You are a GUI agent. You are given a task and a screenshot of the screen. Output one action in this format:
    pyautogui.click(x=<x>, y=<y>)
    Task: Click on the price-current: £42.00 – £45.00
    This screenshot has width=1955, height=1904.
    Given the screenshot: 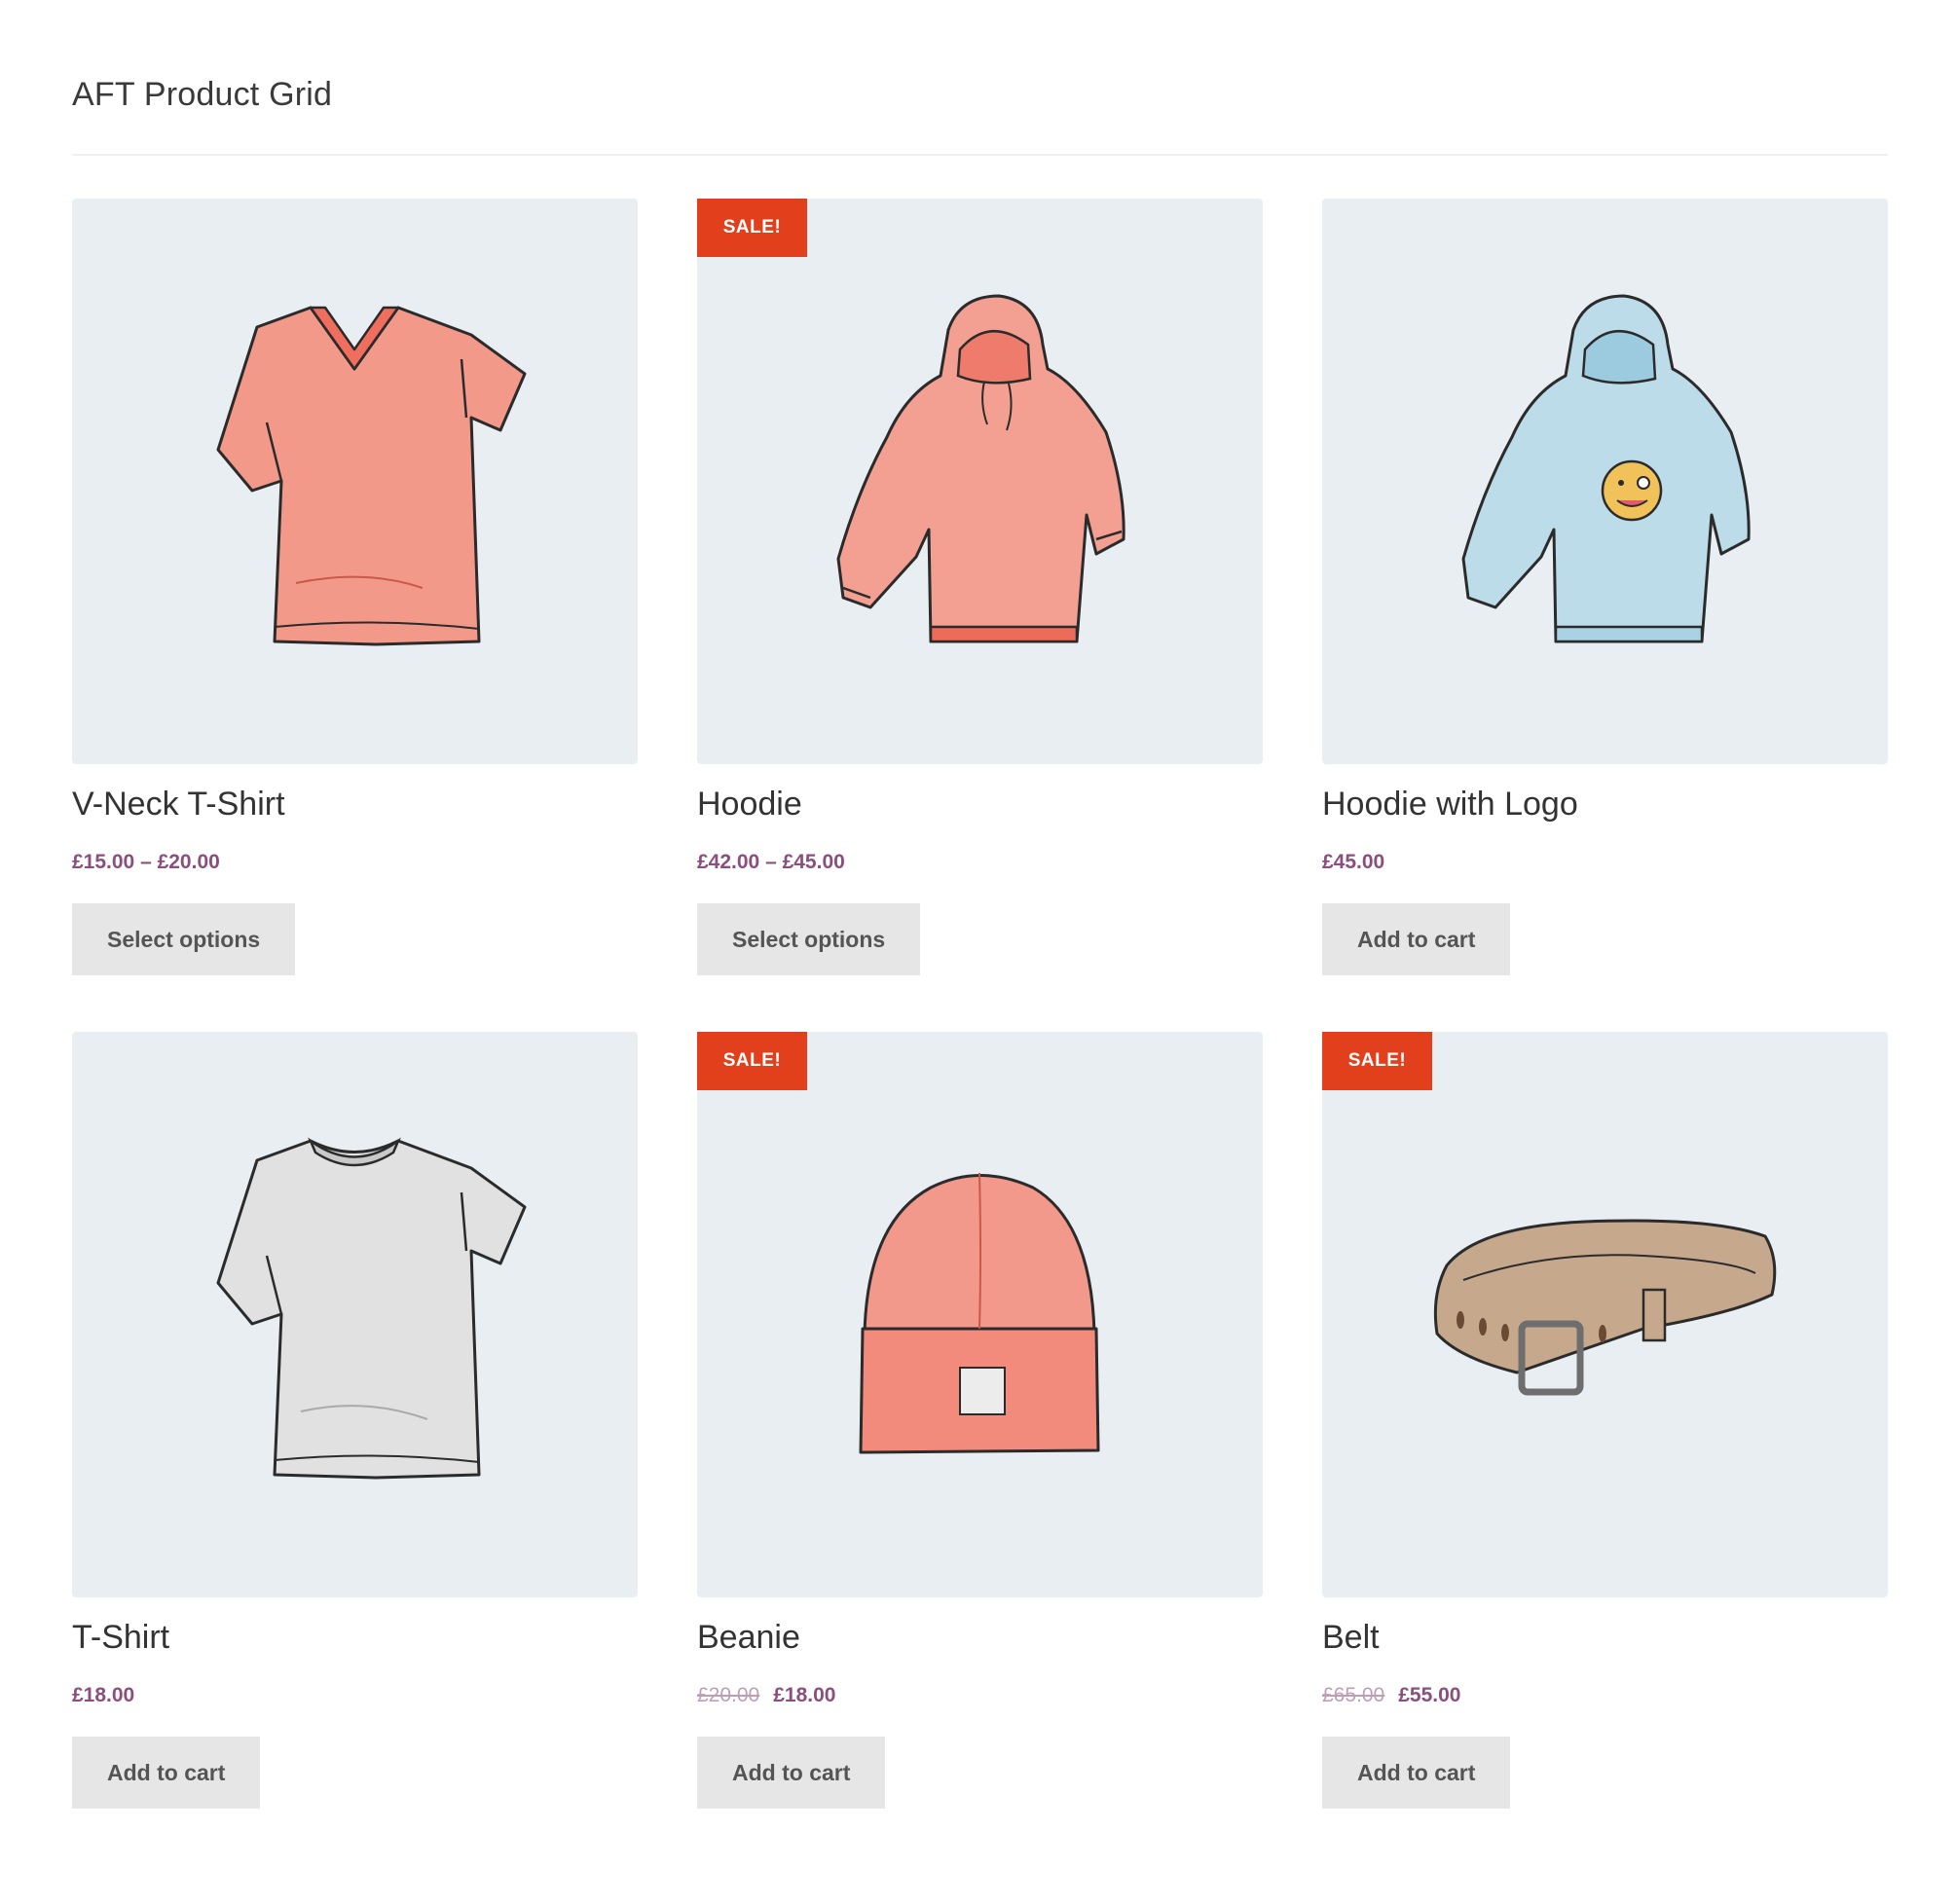 What is the action you would take?
    pyautogui.click(x=771, y=862)
    